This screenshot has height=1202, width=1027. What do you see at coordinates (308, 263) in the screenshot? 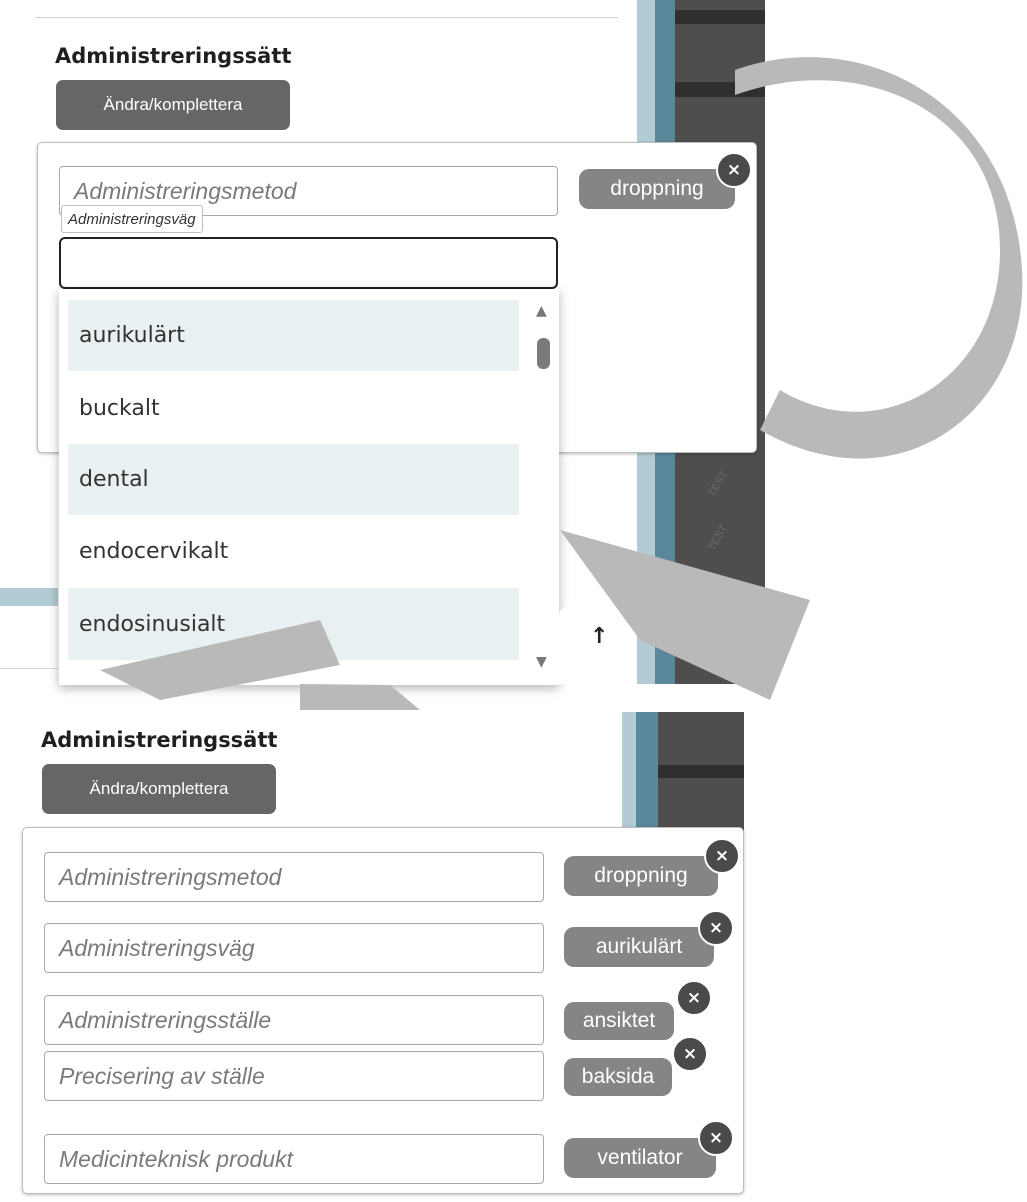
I see `route-input` at bounding box center [308, 263].